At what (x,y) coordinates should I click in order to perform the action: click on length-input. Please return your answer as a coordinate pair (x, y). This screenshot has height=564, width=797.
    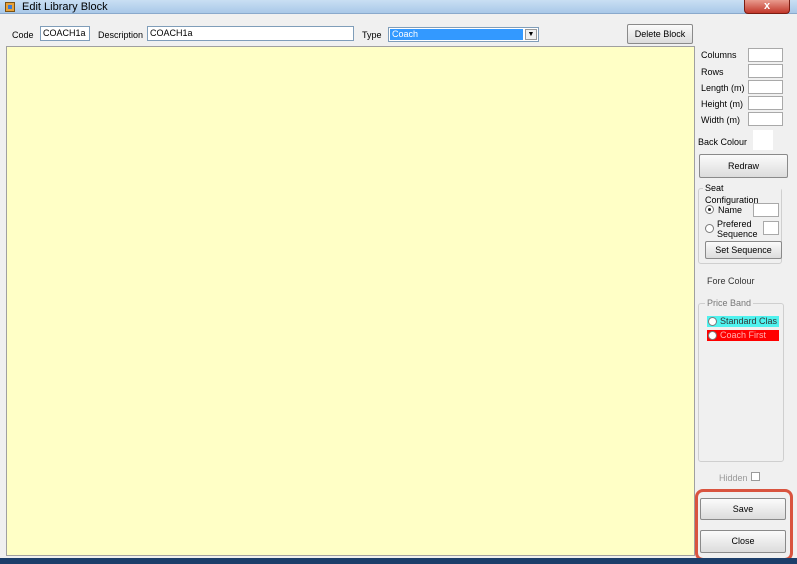
    Looking at the image, I should click on (765, 87).